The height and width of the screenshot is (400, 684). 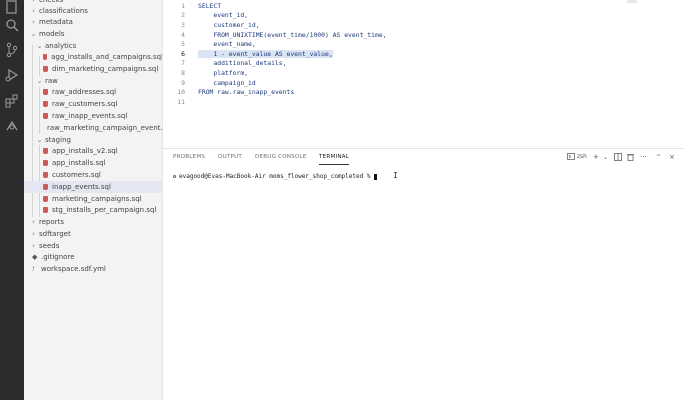 I want to click on search-icon, so click(x=12, y=25).